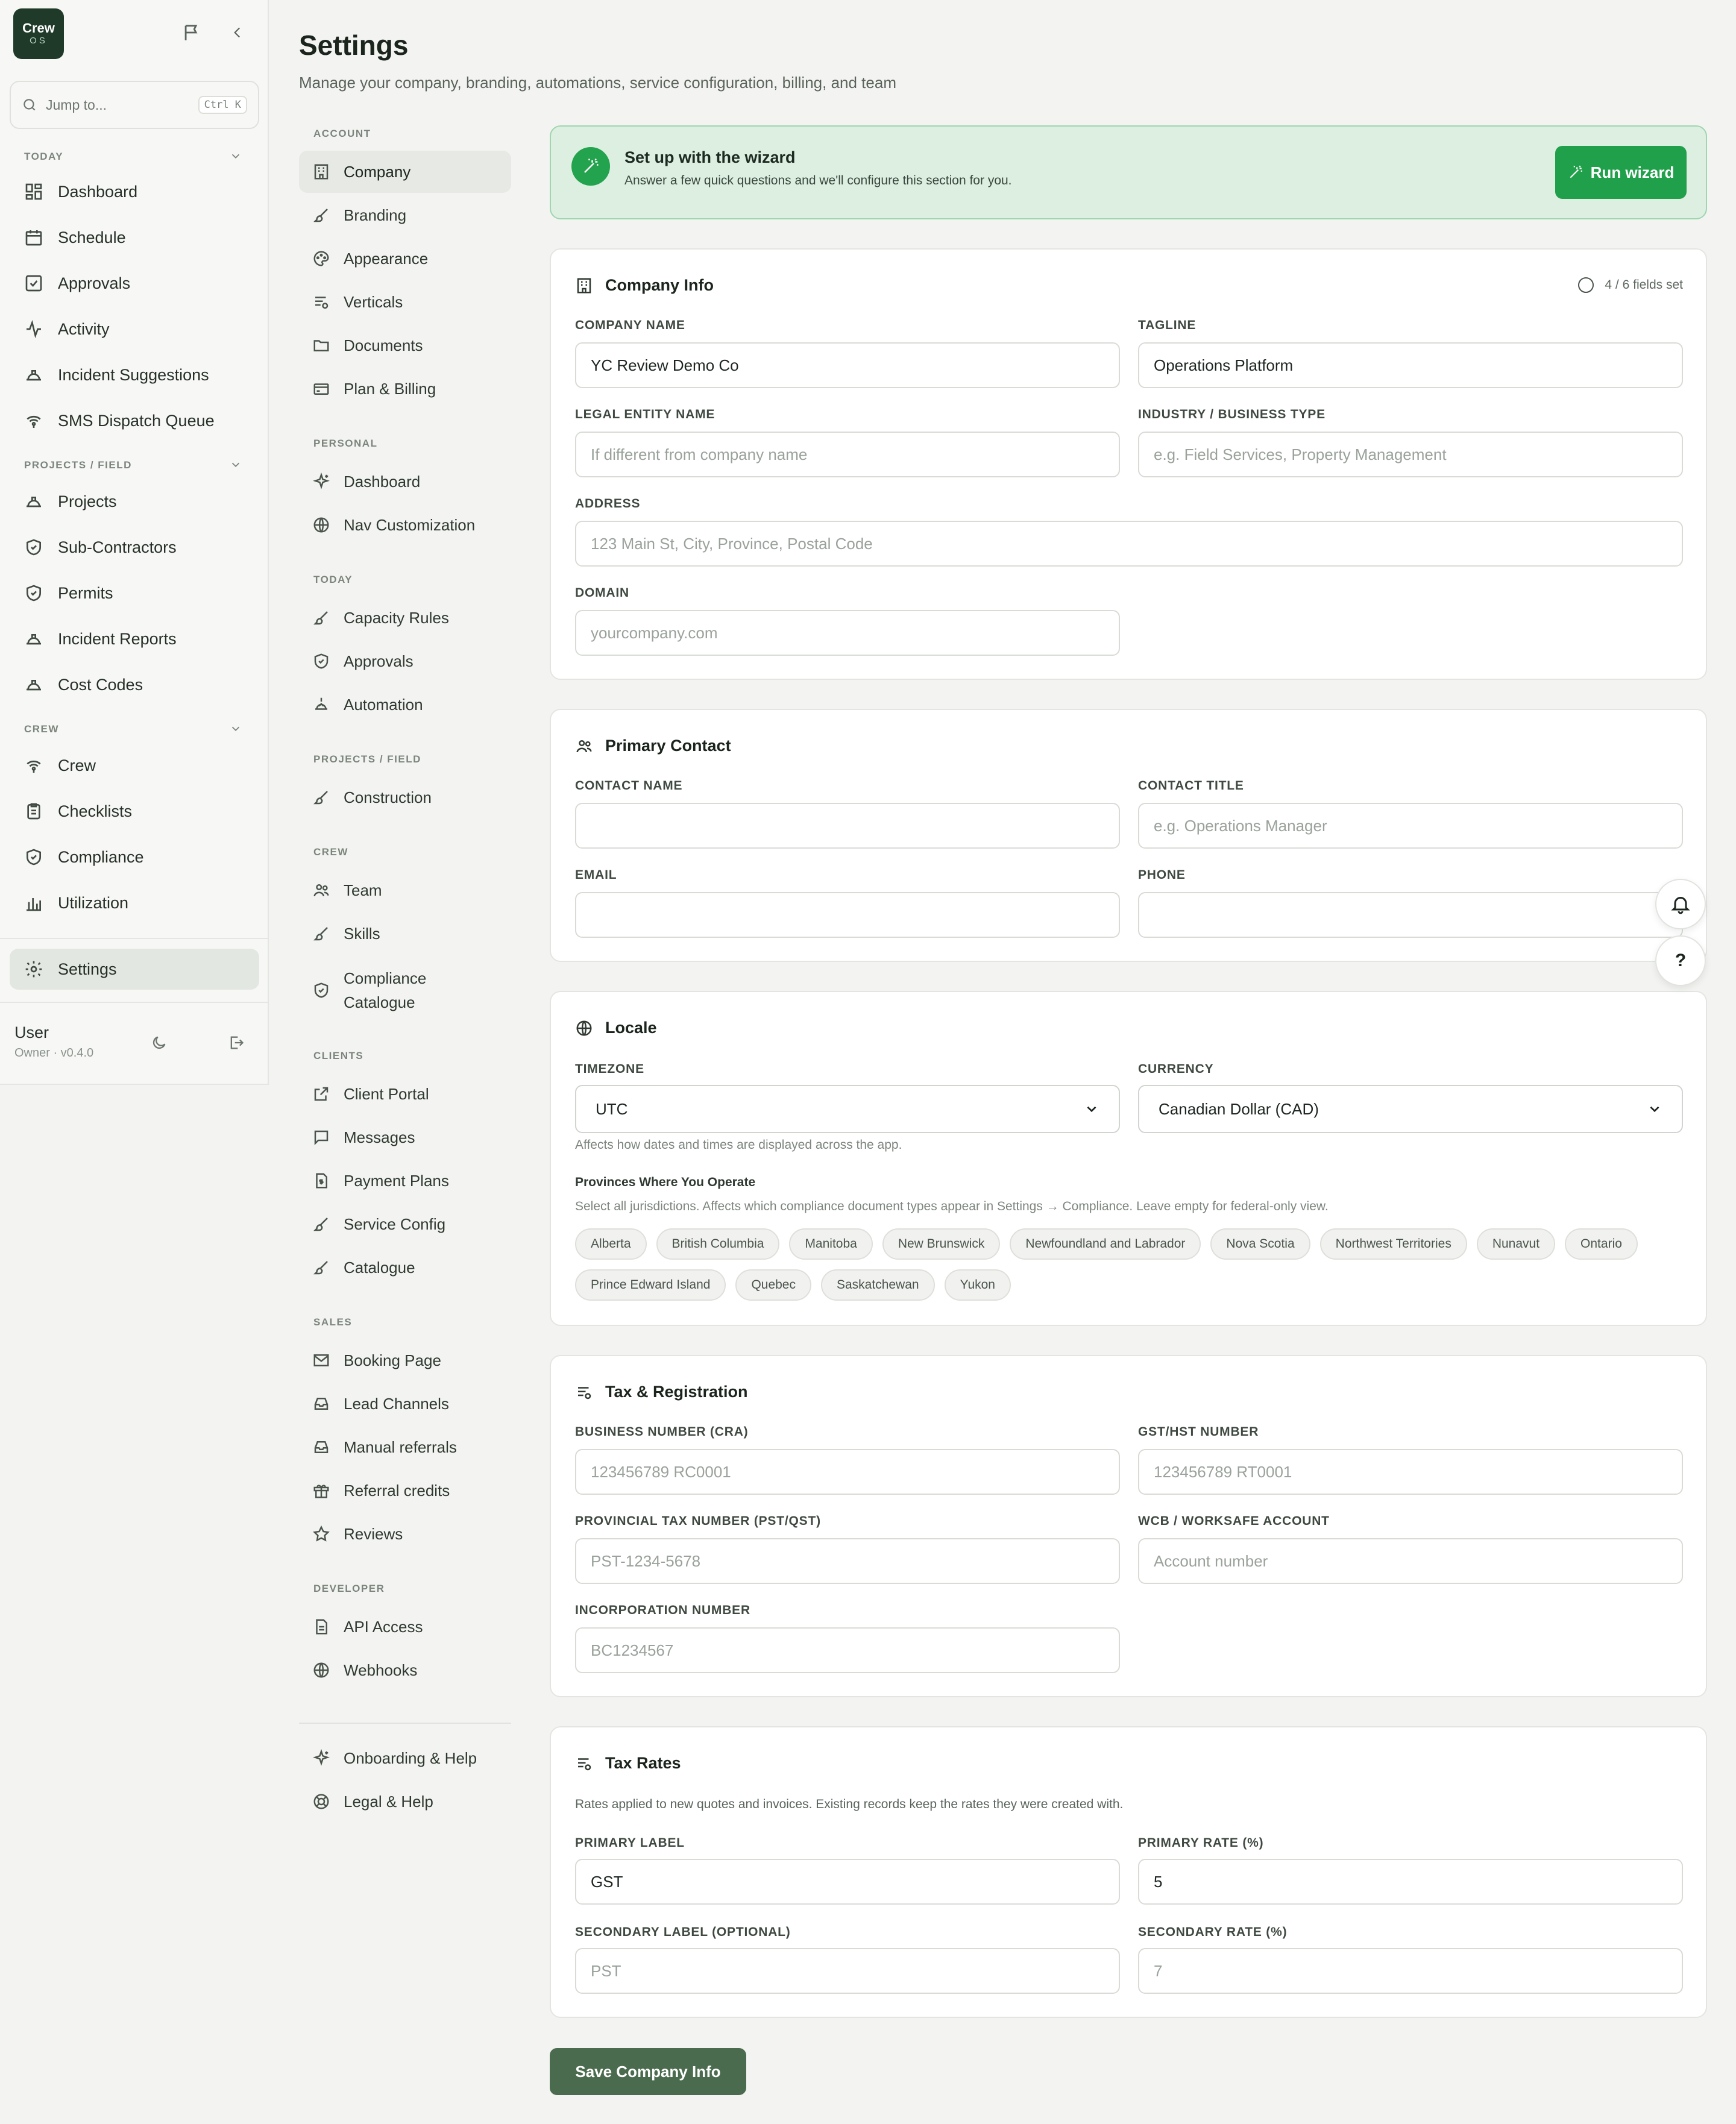  I want to click on dark-mode-moon-icon, so click(159, 1042).